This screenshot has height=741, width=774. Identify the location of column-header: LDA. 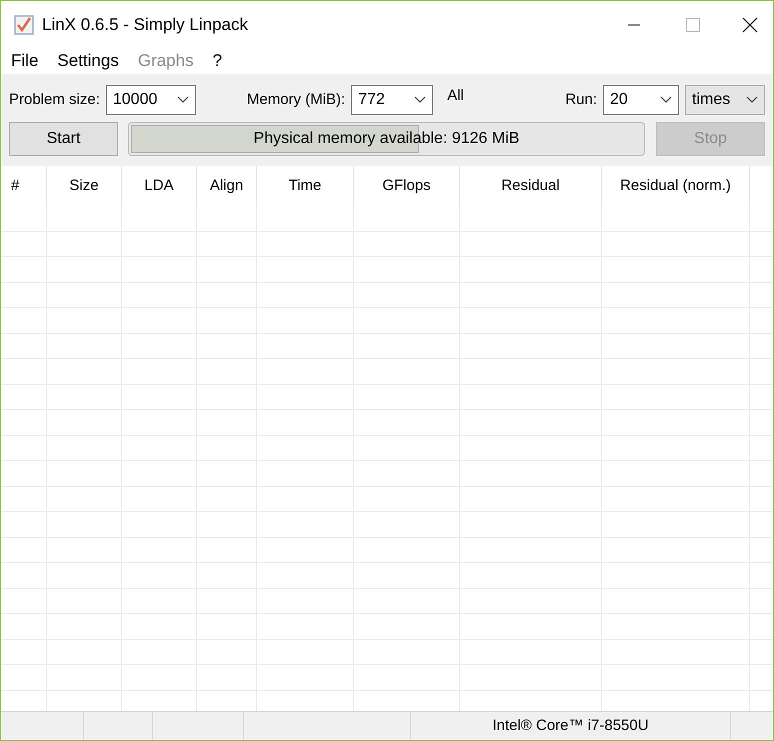
(159, 186).